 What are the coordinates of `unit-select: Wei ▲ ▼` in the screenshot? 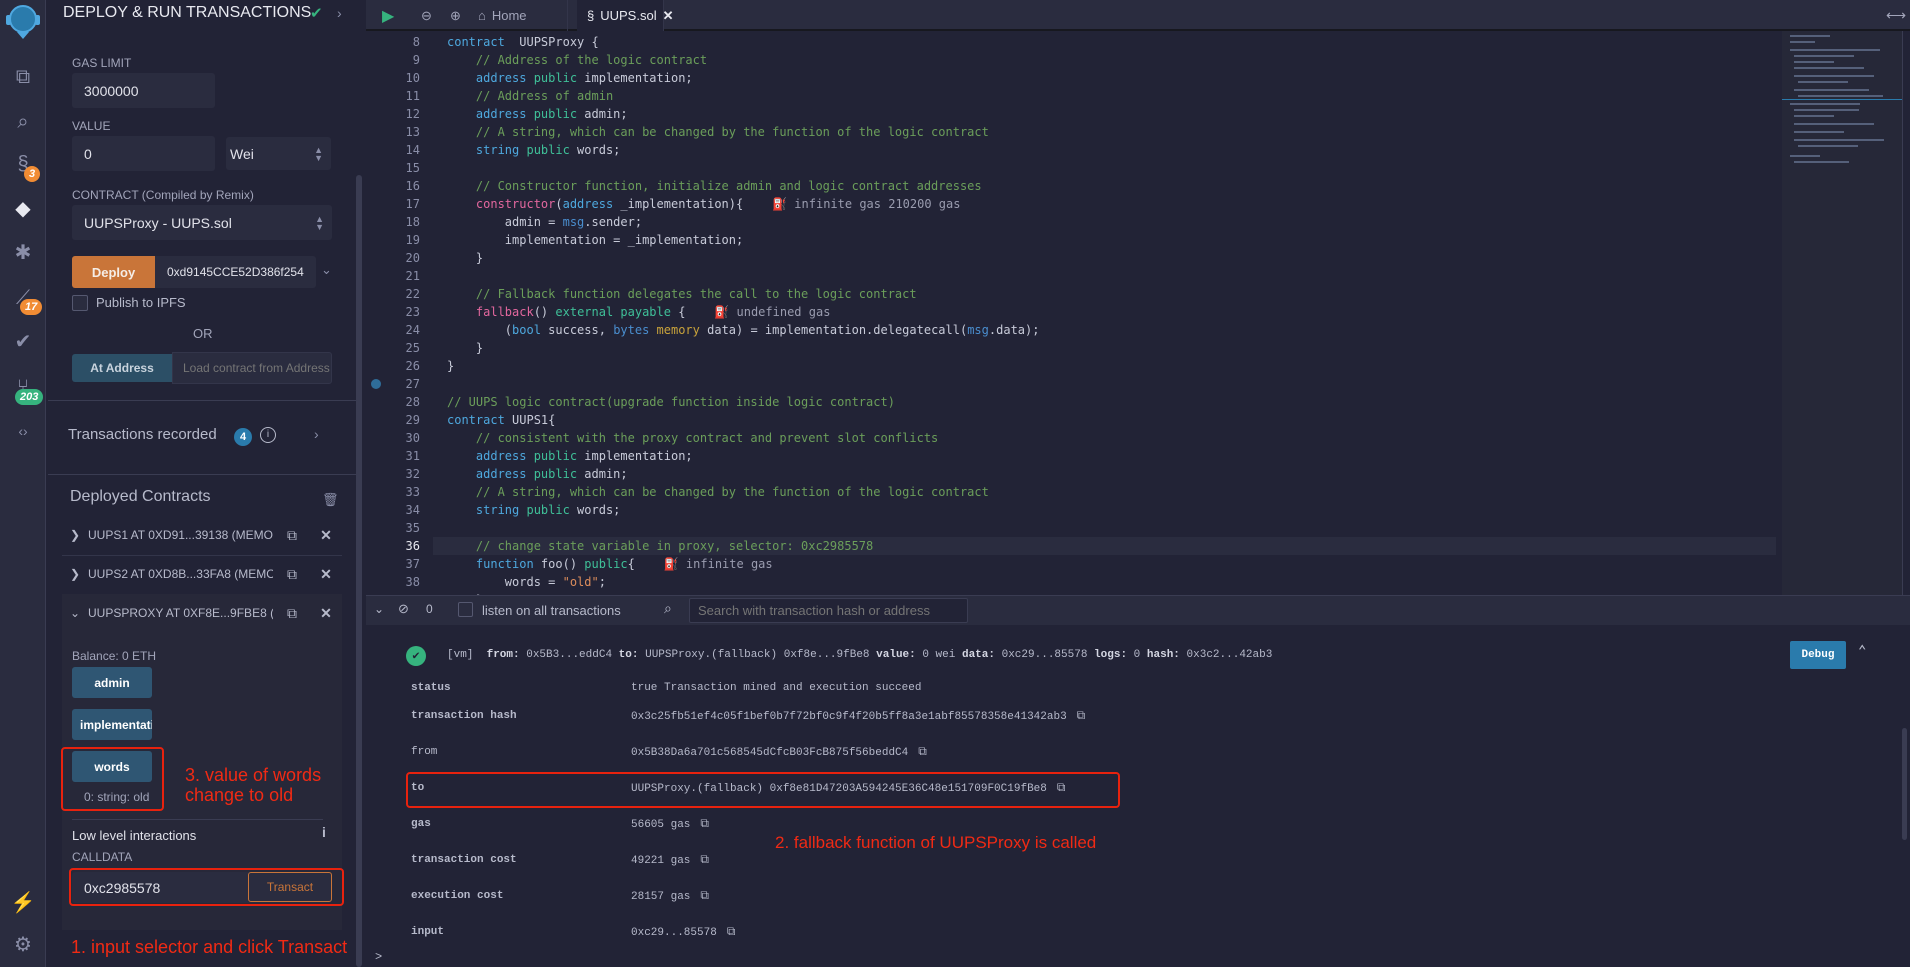 It's located at (278, 153).